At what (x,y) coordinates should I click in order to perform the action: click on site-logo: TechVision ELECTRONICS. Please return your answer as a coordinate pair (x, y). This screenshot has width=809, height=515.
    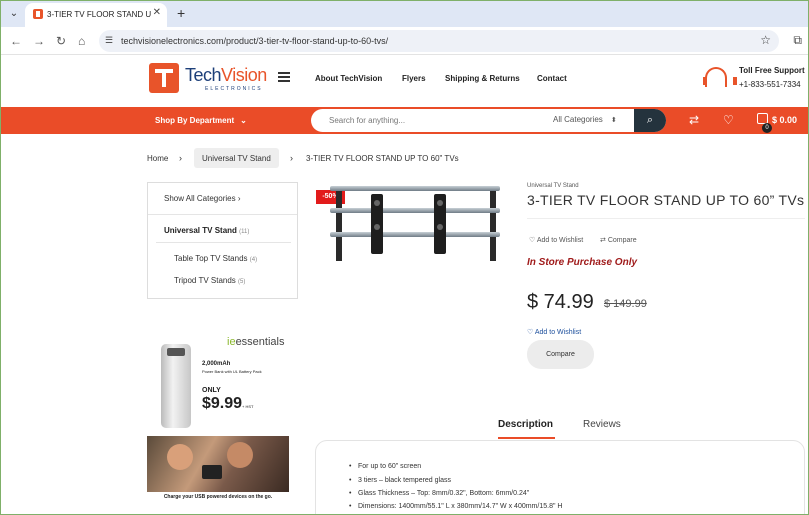
    Looking at the image, I should click on (209, 80).